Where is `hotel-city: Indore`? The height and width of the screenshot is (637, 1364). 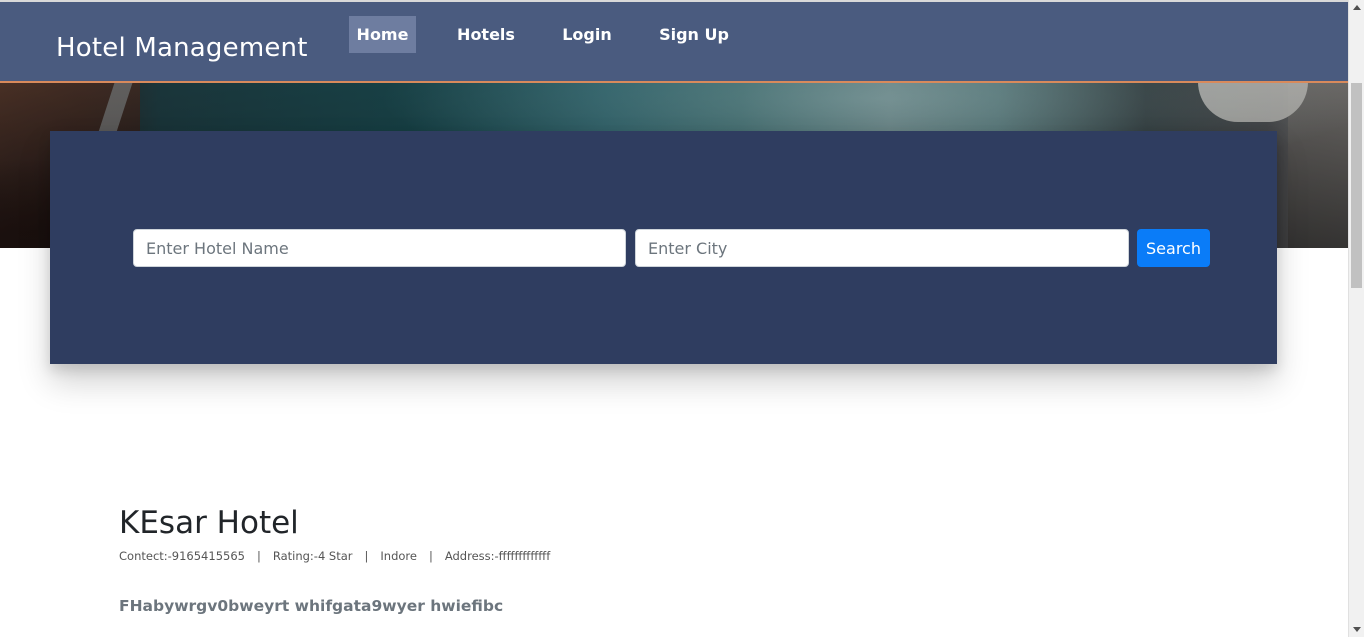 hotel-city: Indore is located at coordinates (398, 556).